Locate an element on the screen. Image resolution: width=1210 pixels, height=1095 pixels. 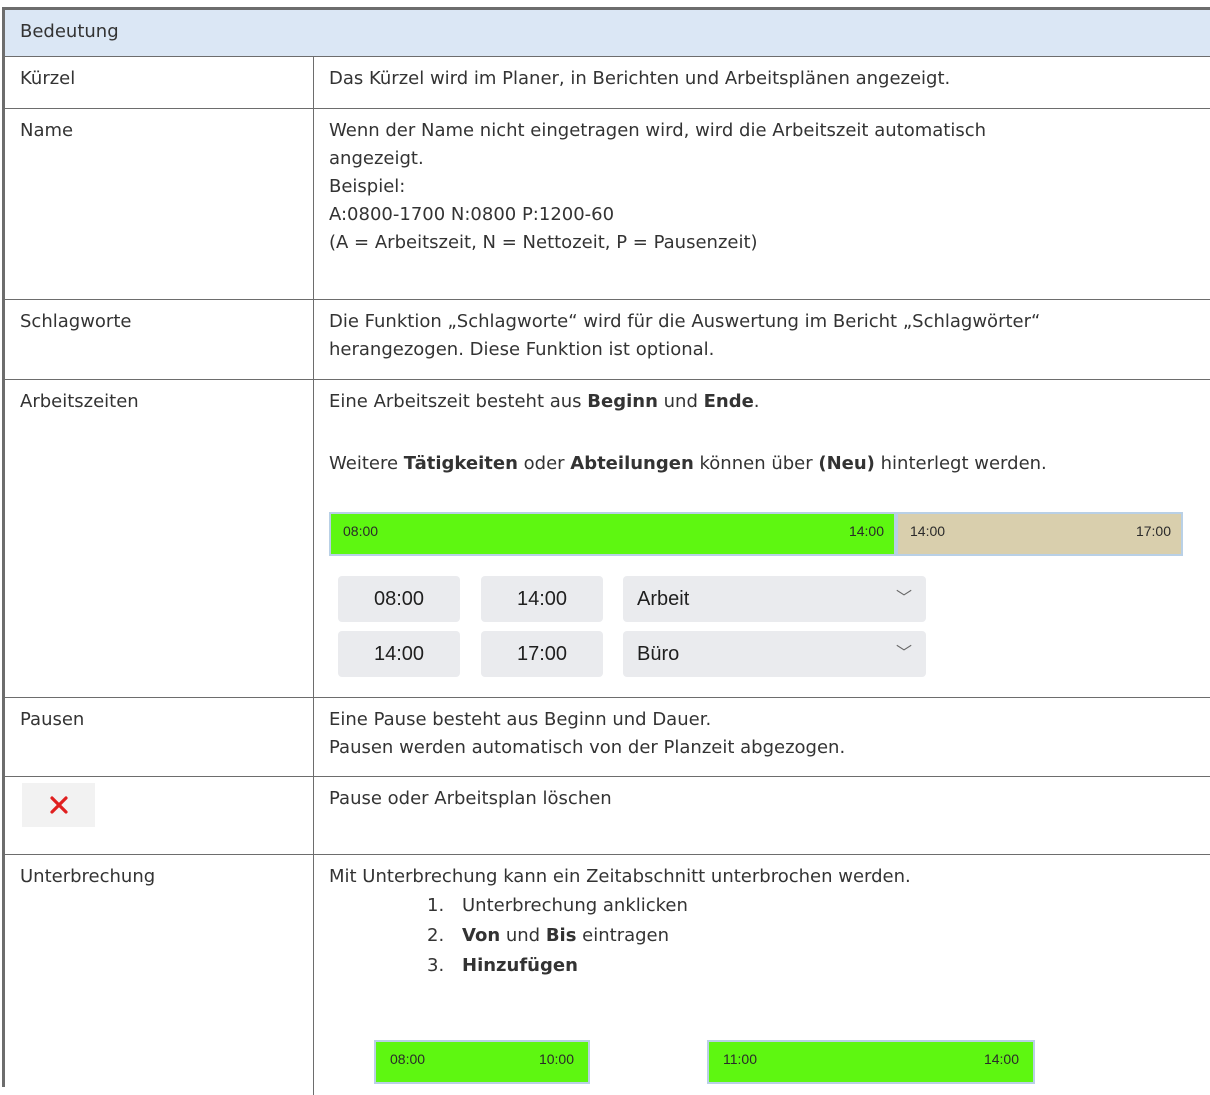
row-loeschen: Pause oder Arbeitsplan löschen is located at coordinates (607, 816).